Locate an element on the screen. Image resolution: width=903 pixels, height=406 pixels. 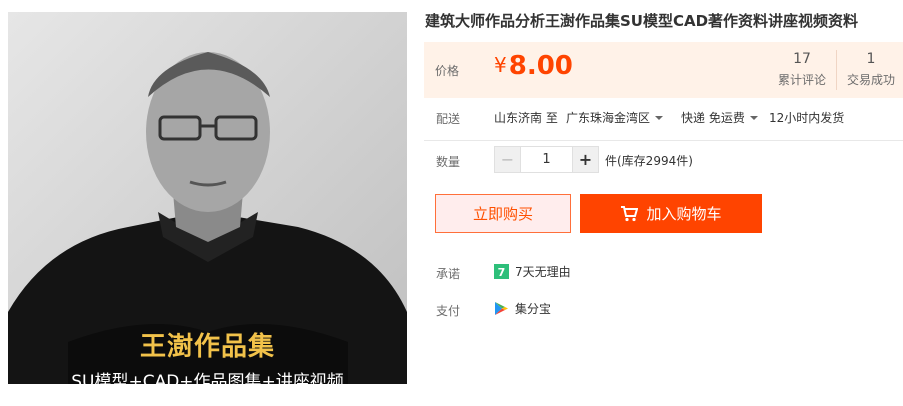
price-value: ¥8.00 is located at coordinates (533, 66).